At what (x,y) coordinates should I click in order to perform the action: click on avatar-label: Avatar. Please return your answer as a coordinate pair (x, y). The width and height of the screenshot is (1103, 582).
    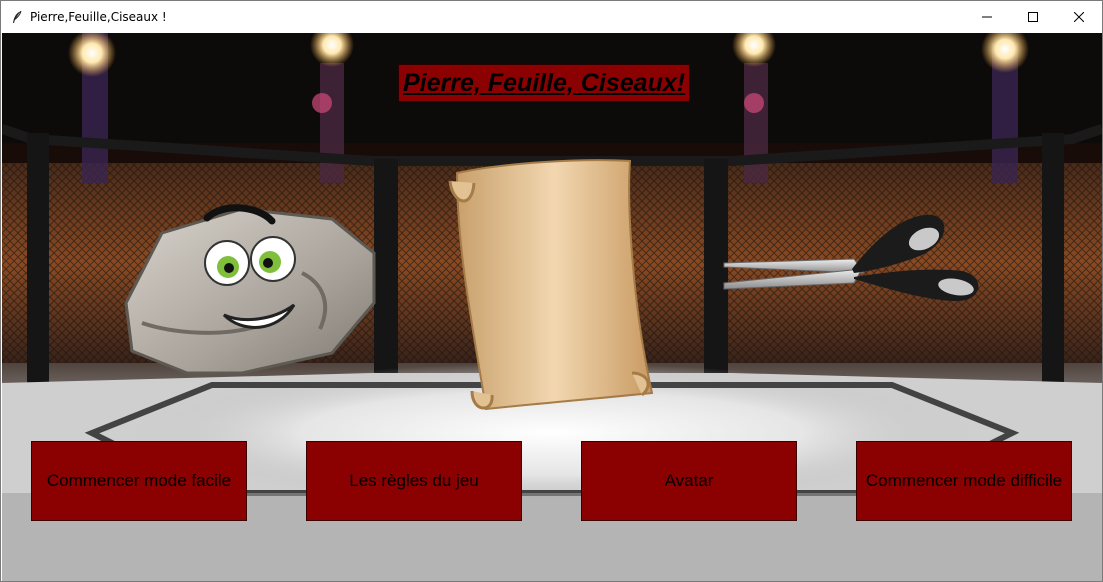
    Looking at the image, I should click on (689, 480).